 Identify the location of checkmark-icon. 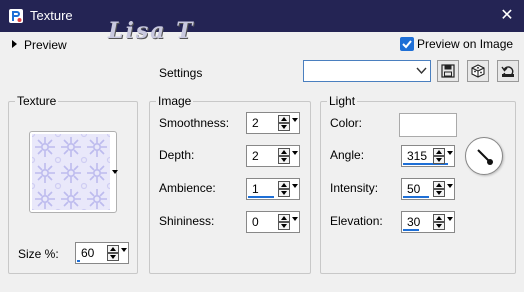
(407, 44).